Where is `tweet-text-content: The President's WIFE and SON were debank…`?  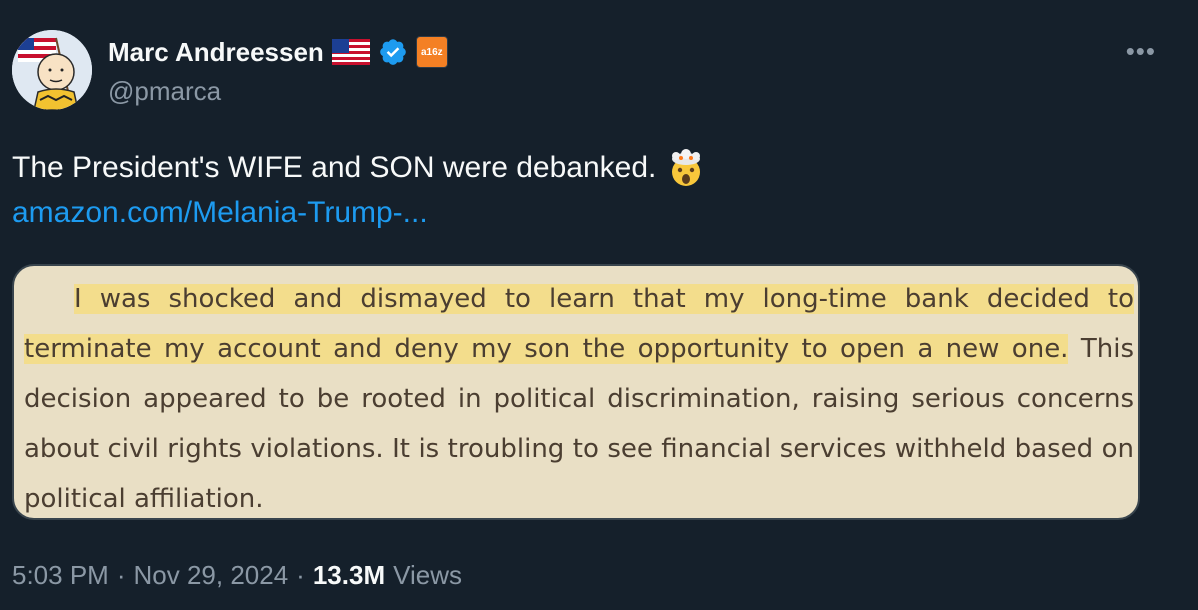 tweet-text-content: The President's WIFE and SON were debank… is located at coordinates (334, 167).